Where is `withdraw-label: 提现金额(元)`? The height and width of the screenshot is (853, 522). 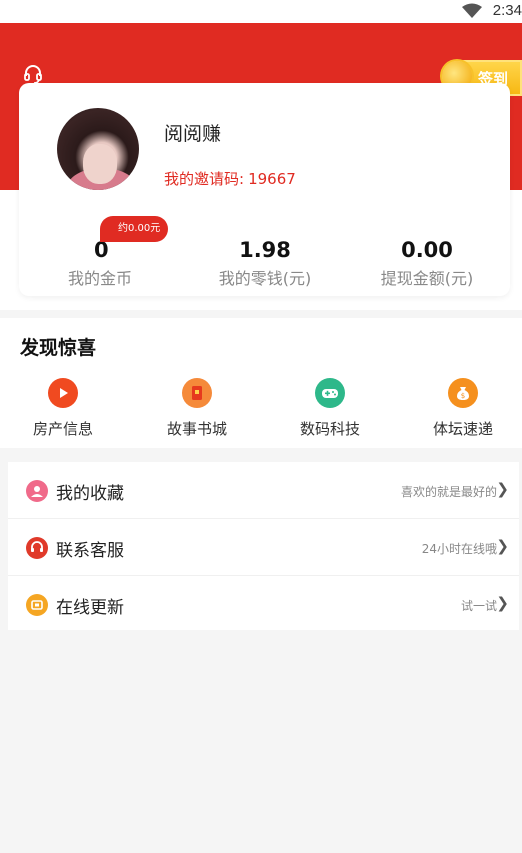
withdraw-label: 提现金额(元) is located at coordinates (427, 278).